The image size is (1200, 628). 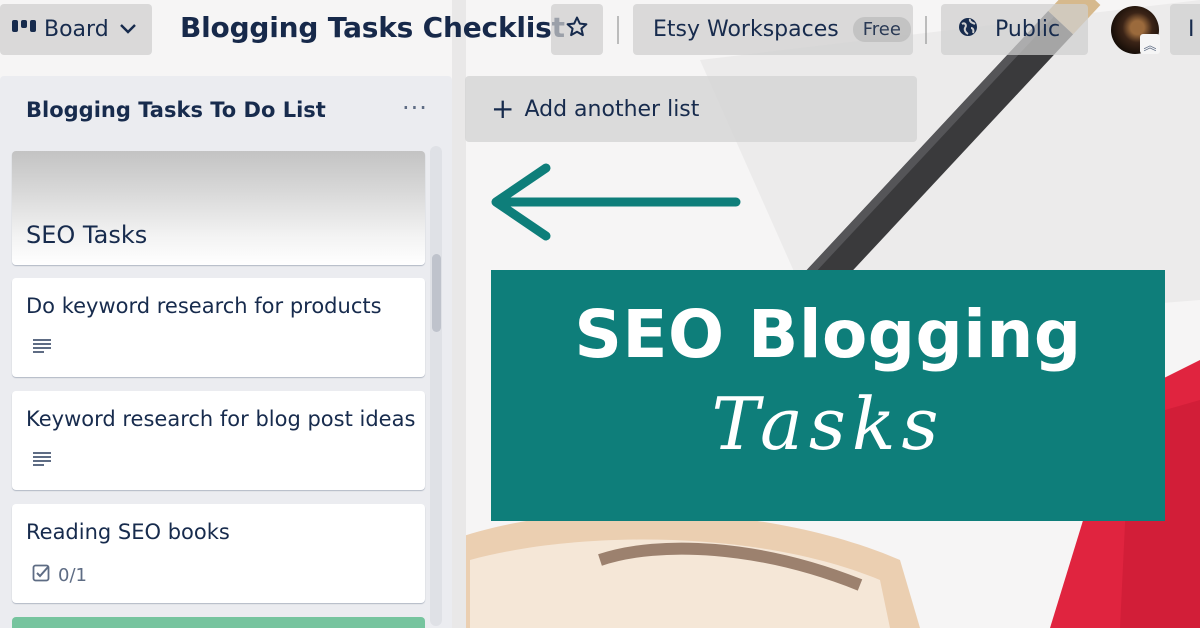 I want to click on star-button, so click(x=577, y=29).